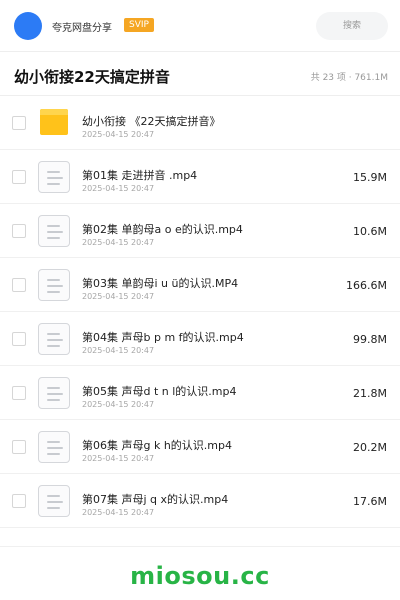  I want to click on watermark: miosou.cc, so click(200, 576).